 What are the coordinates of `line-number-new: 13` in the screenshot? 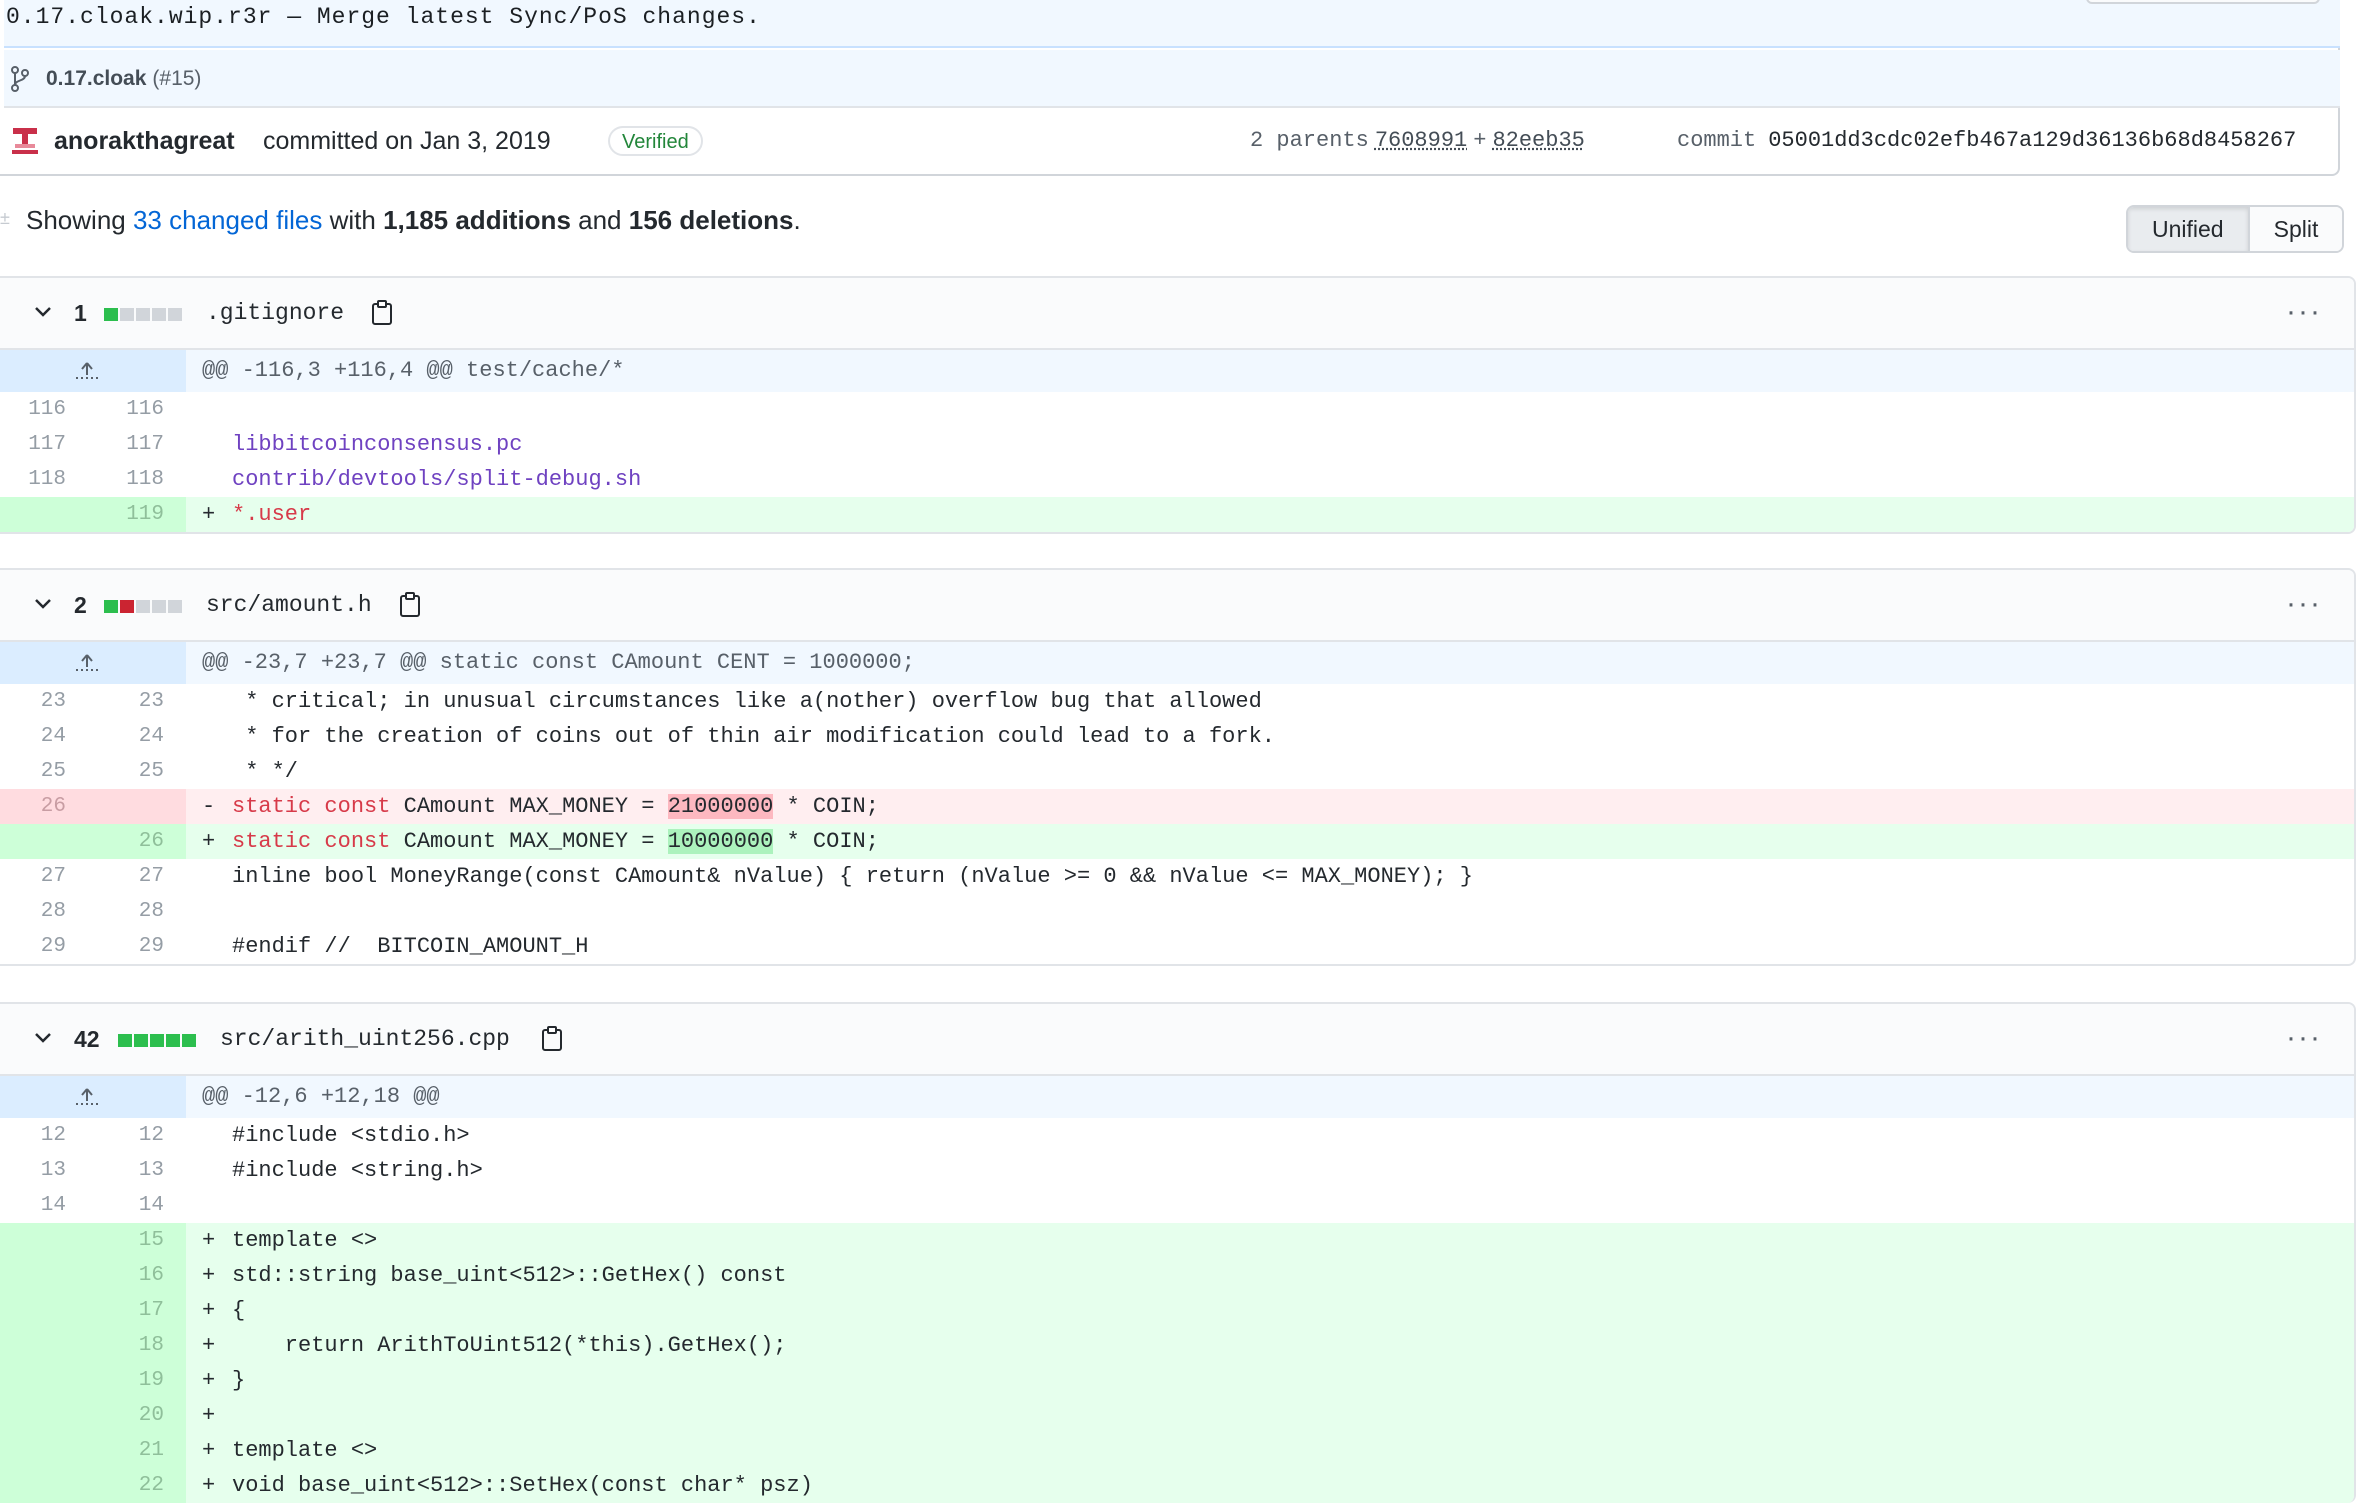 It's located at (134, 1170).